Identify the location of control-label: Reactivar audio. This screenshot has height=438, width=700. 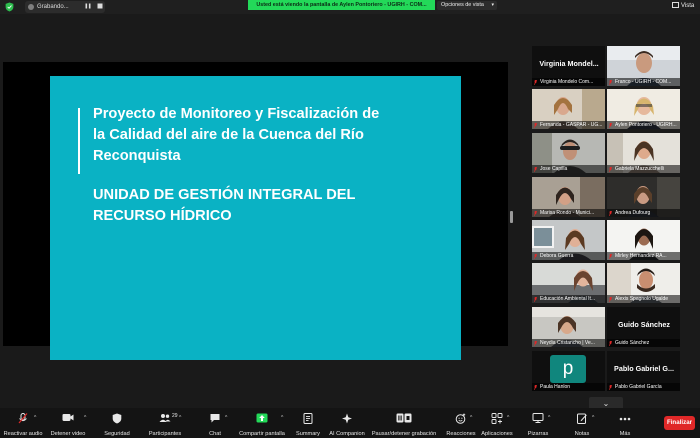
(23, 434).